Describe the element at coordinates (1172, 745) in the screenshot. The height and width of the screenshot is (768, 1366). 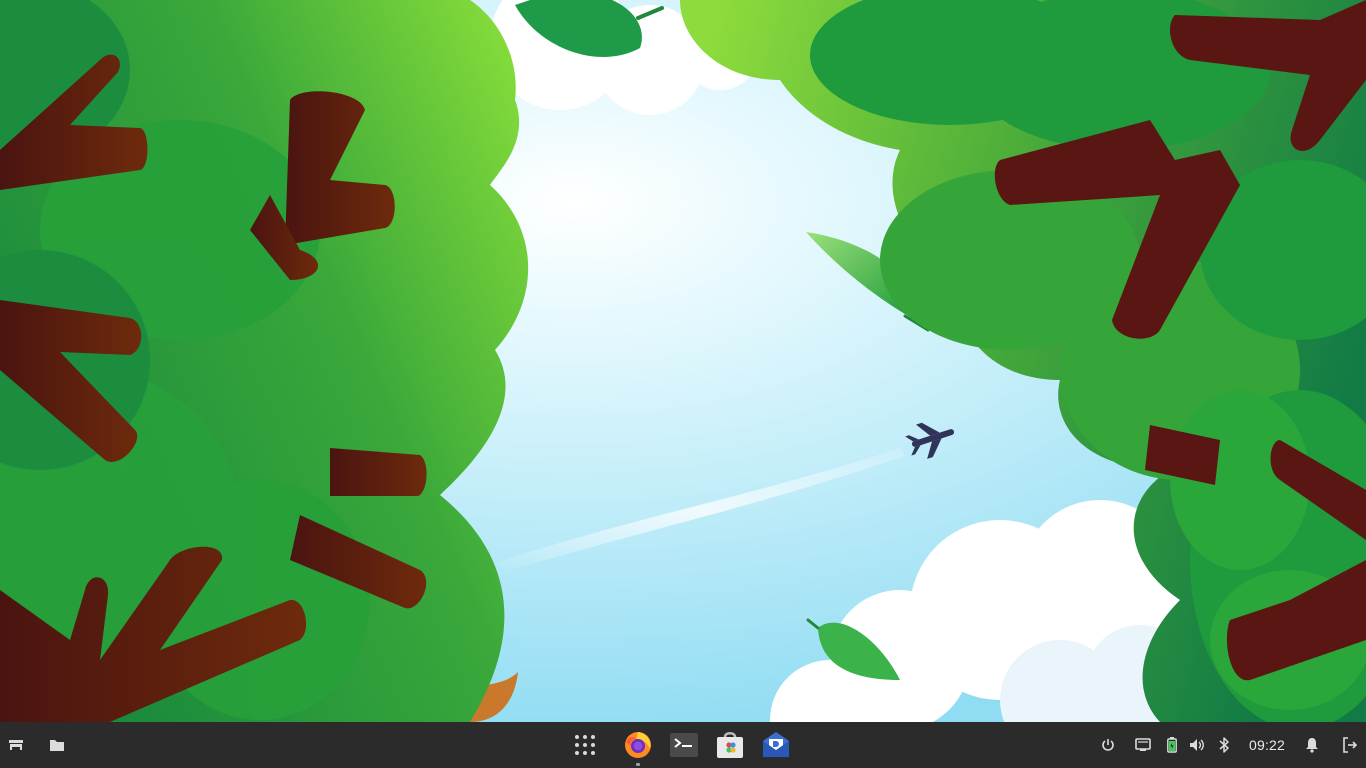
I see `battery-icon` at that location.